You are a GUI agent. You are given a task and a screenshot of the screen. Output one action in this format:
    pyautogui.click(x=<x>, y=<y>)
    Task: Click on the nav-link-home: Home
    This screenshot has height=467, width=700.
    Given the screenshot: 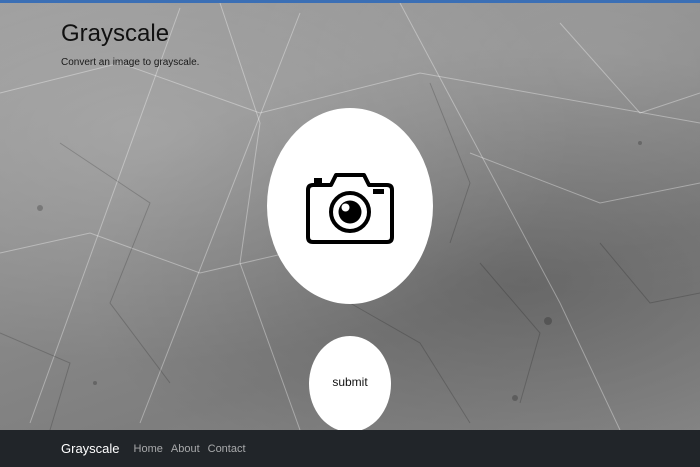 What is the action you would take?
    pyautogui.click(x=148, y=449)
    